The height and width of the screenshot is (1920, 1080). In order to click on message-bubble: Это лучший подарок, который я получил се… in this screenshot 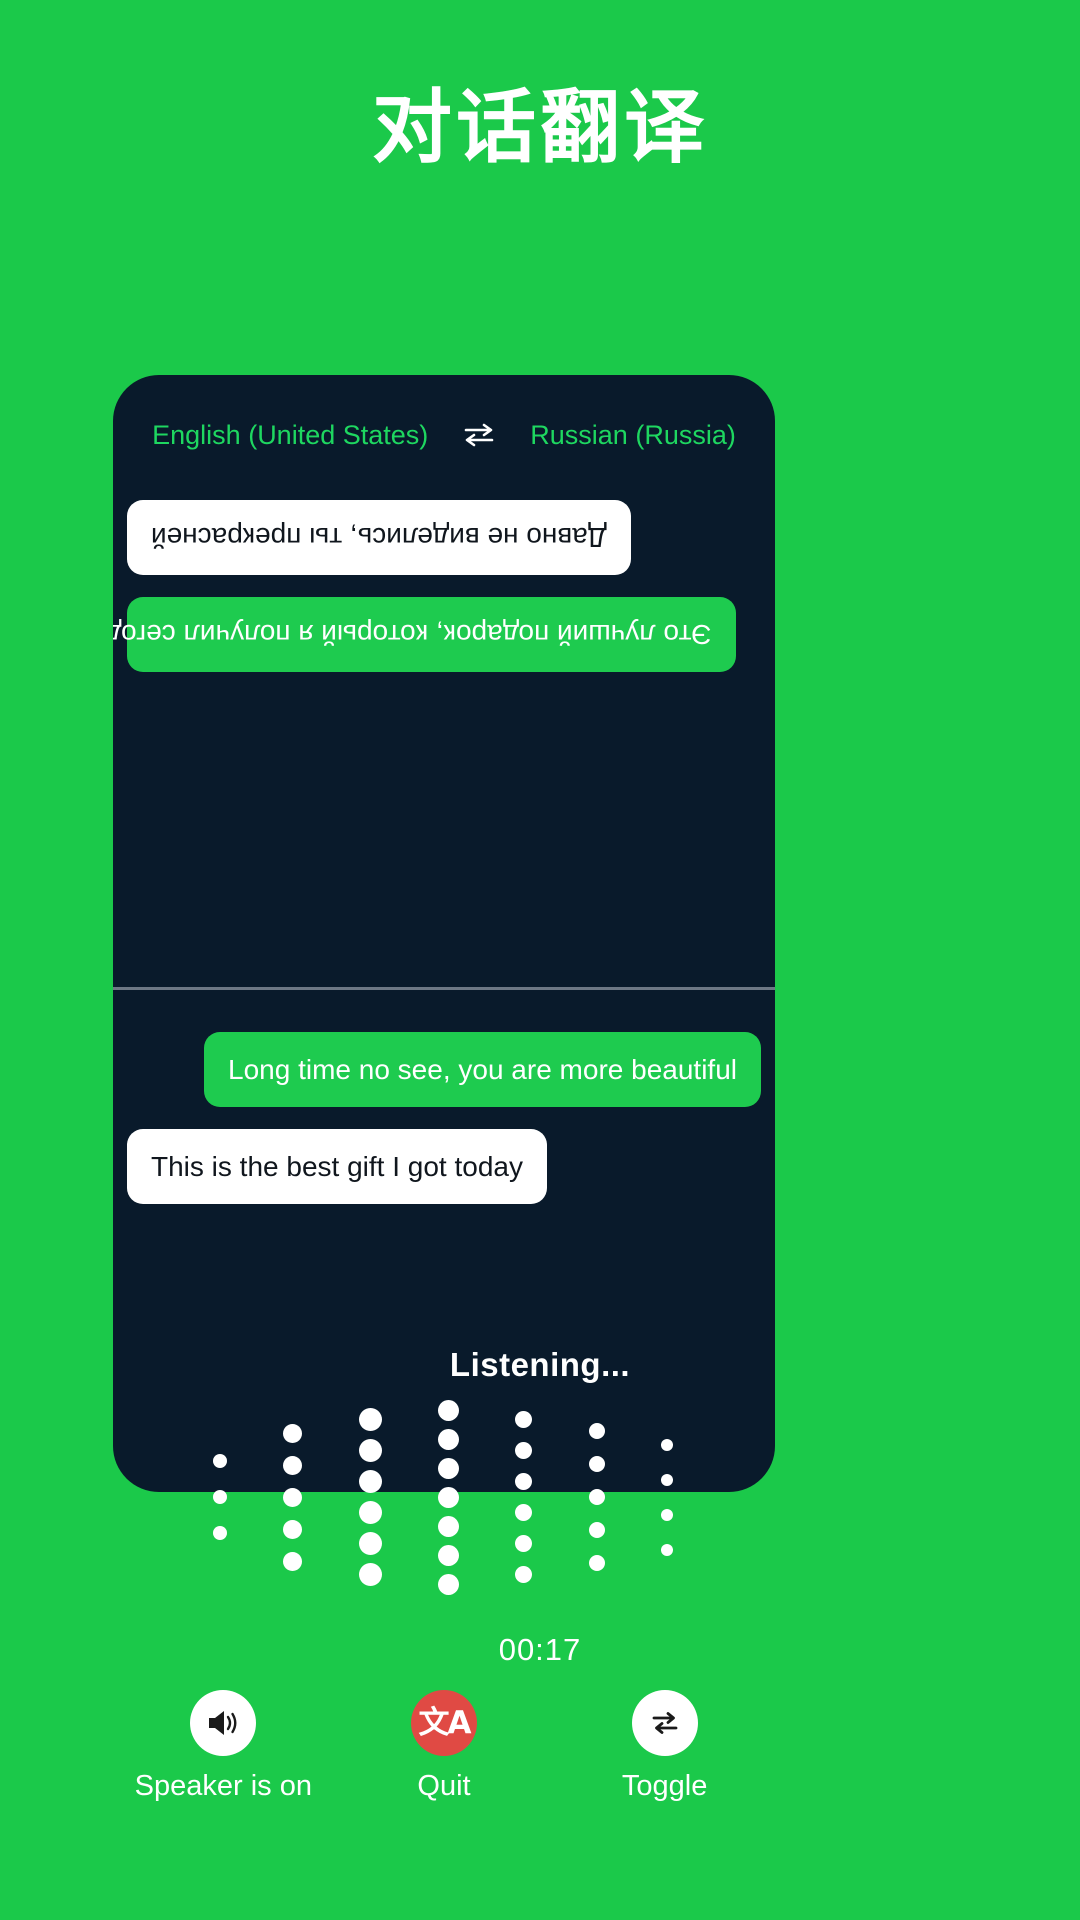, I will do `click(424, 634)`.